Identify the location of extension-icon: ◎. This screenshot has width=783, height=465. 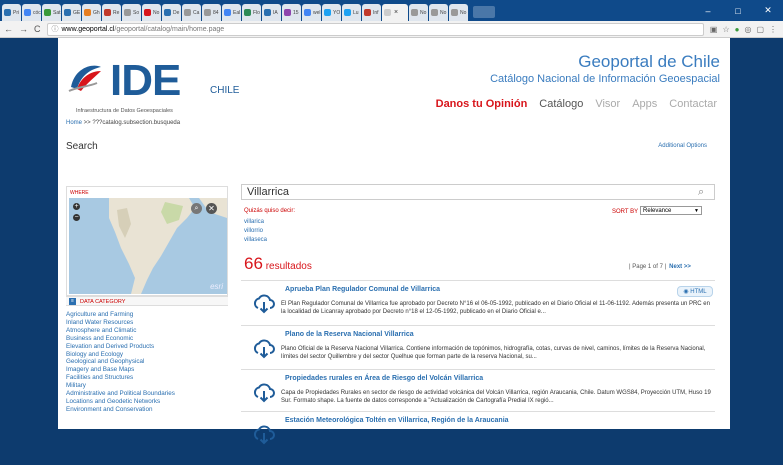
(747, 29).